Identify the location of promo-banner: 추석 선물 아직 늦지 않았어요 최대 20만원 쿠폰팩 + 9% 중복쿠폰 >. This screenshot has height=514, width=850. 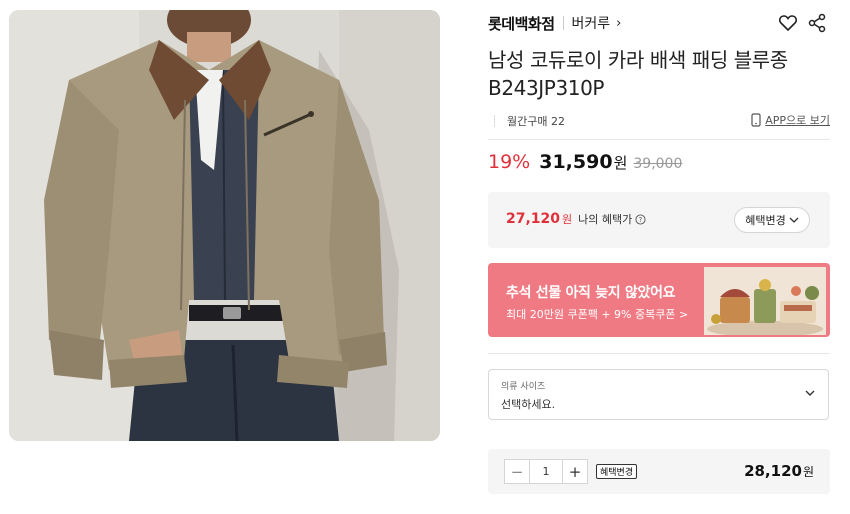
(659, 300).